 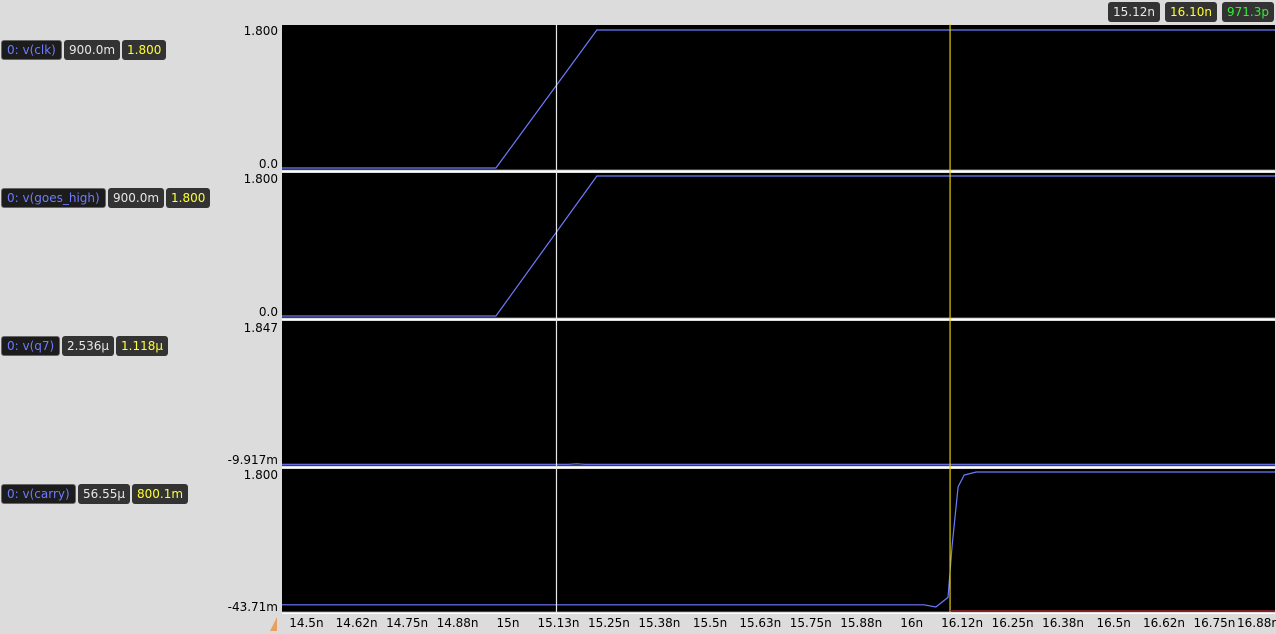 I want to click on value-at-cursor2: 800.1m, so click(x=160, y=494).